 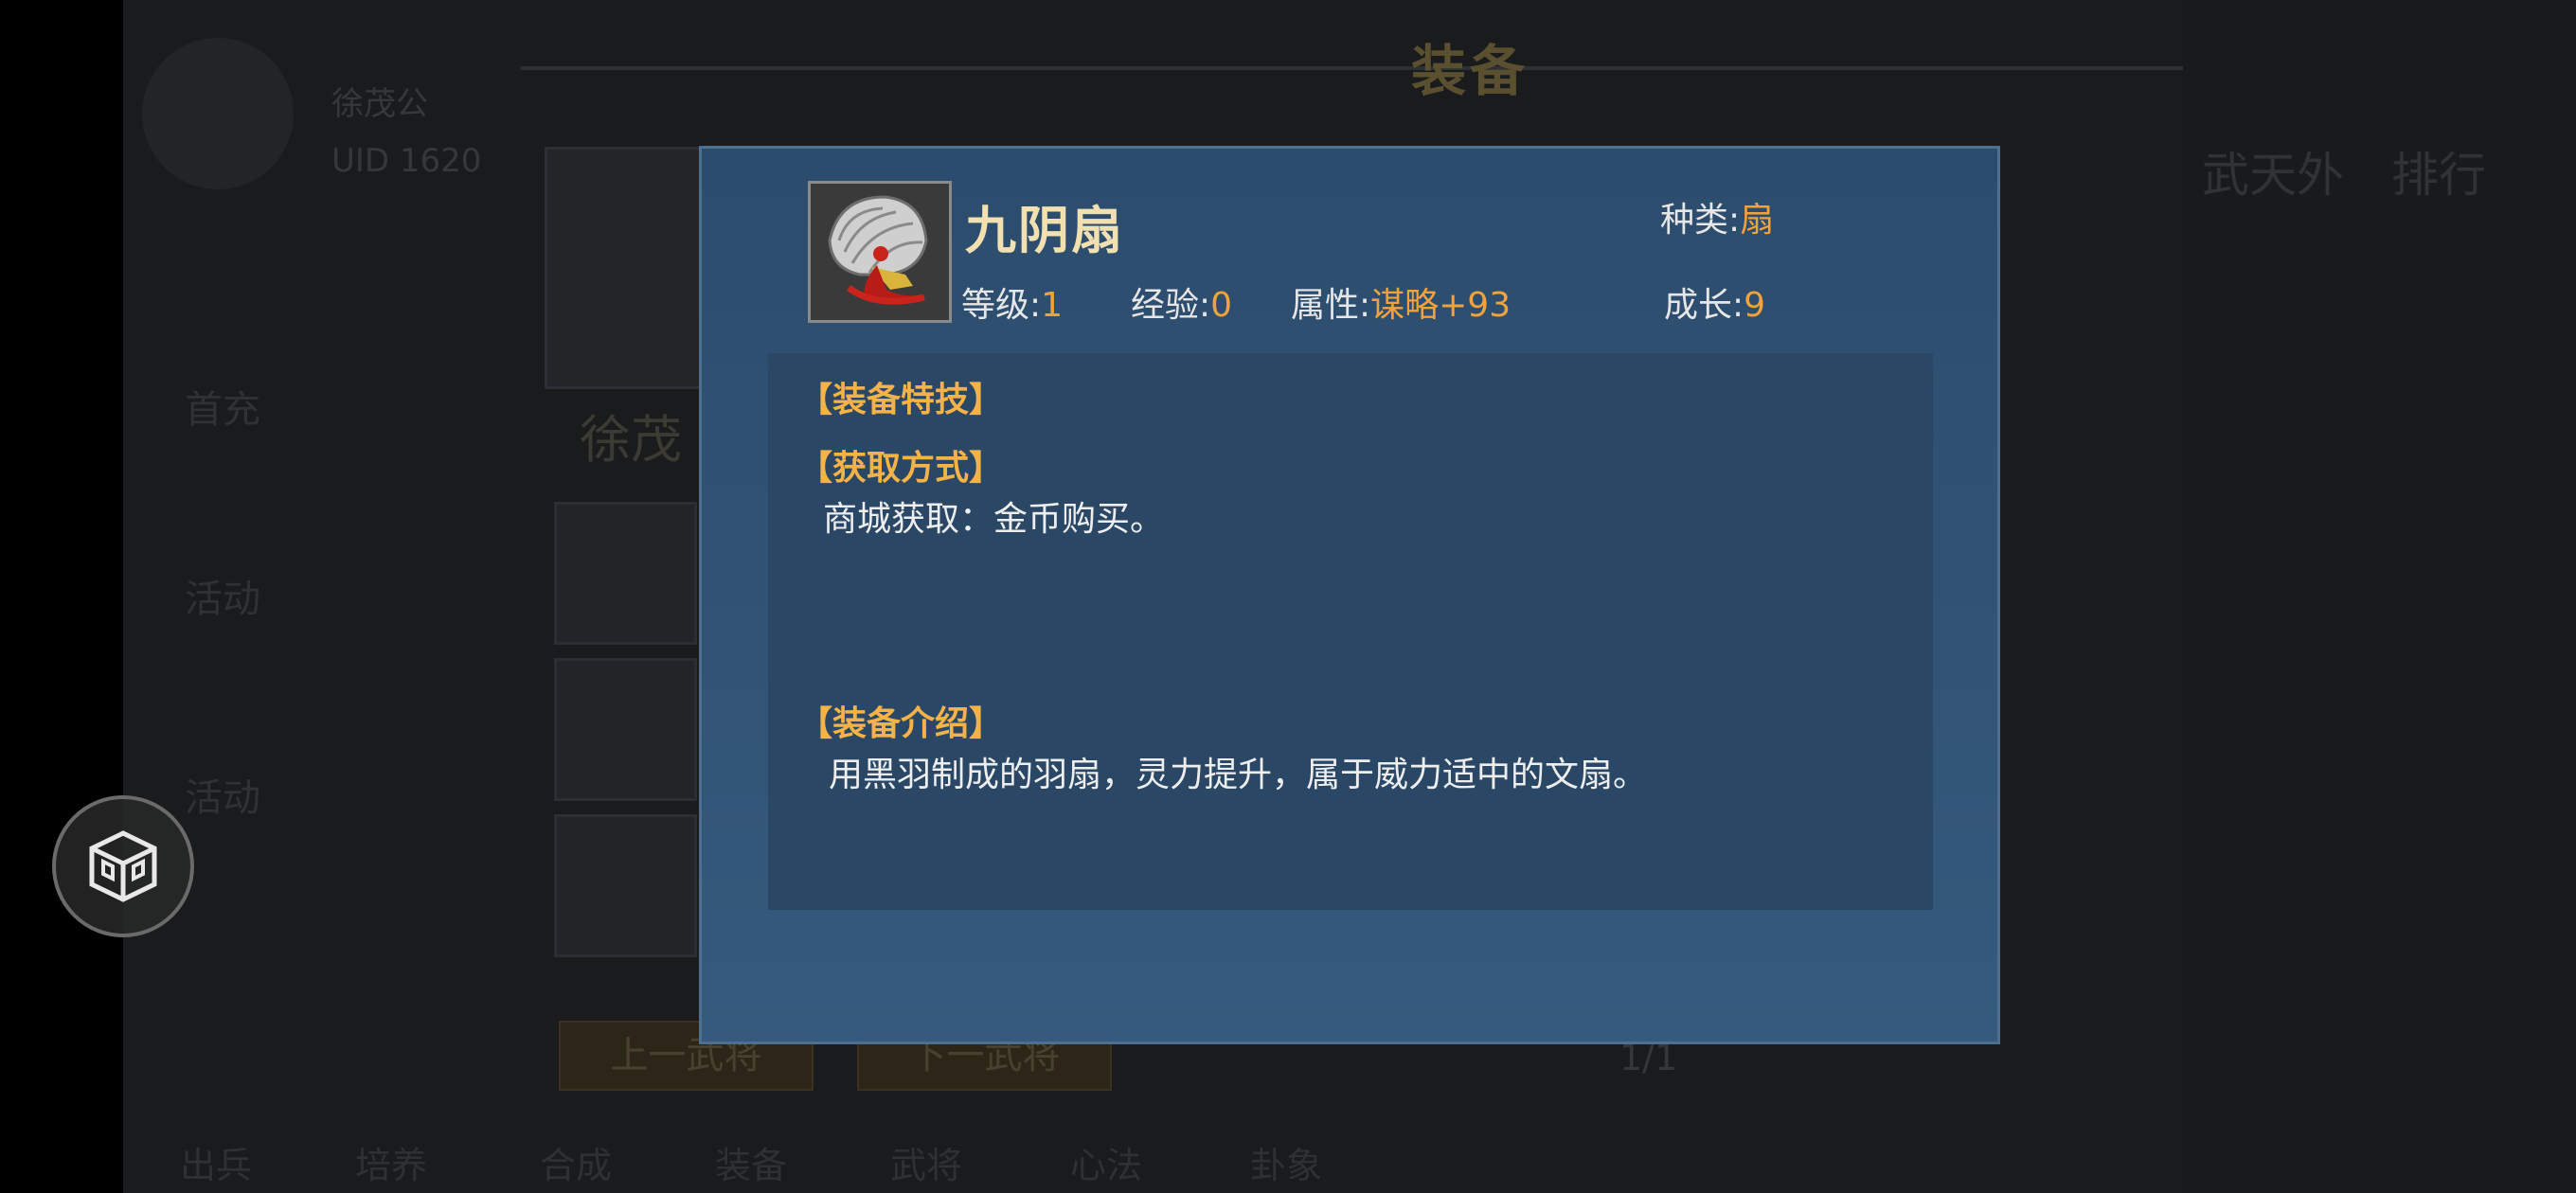 What do you see at coordinates (1221, 305) in the screenshot?
I see `exp-value: 0` at bounding box center [1221, 305].